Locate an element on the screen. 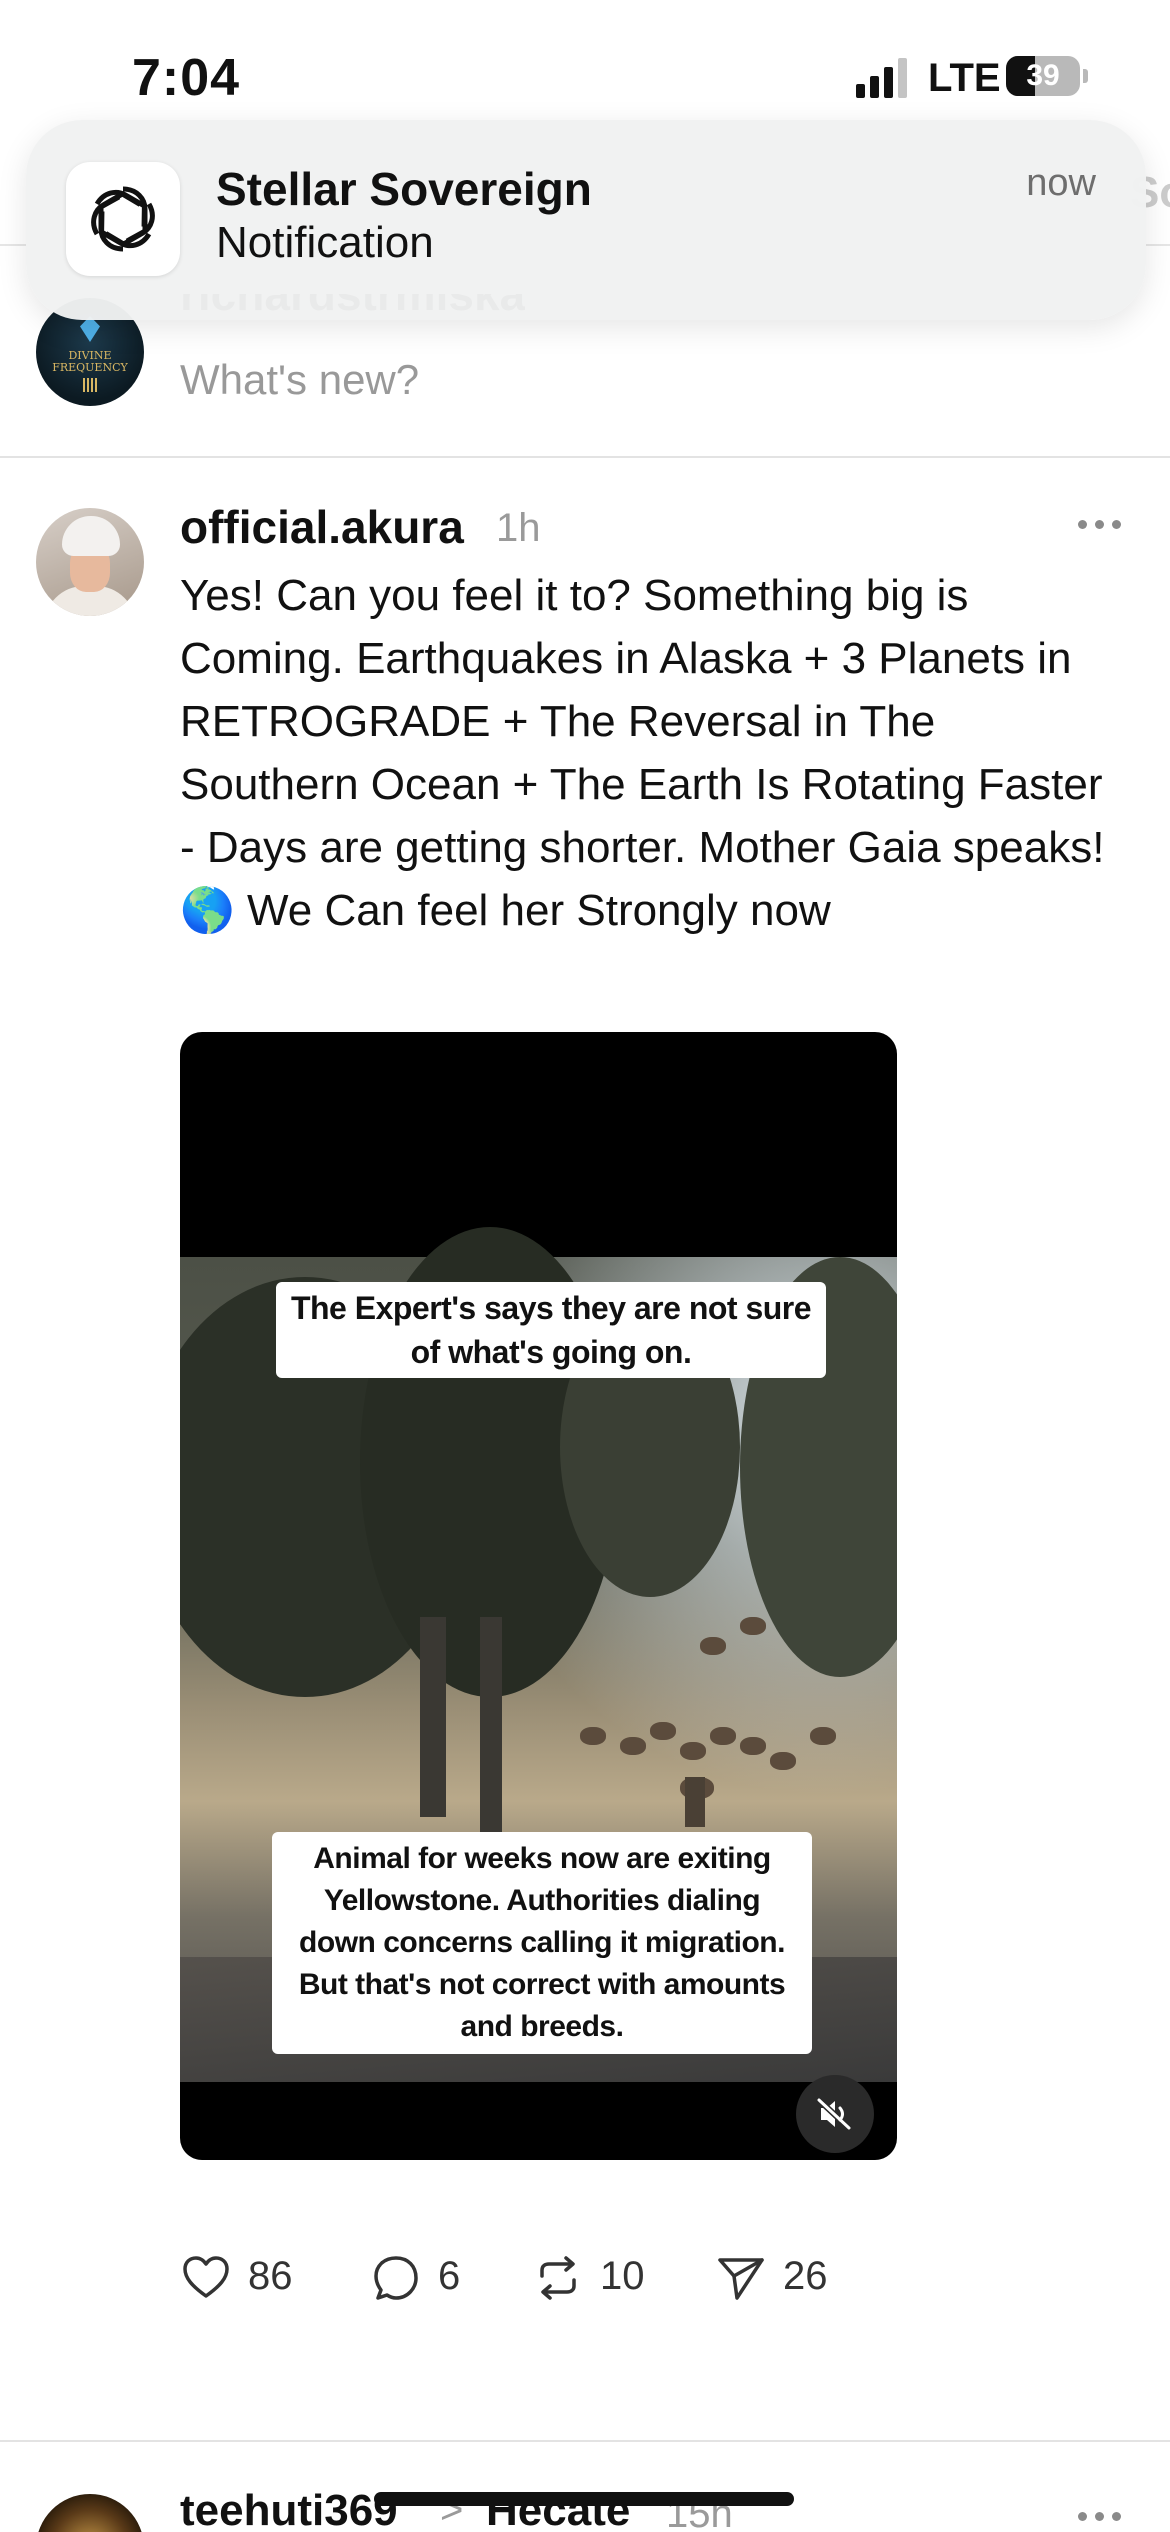 The image size is (1170, 2532). heart-icon is located at coordinates (206, 2277).